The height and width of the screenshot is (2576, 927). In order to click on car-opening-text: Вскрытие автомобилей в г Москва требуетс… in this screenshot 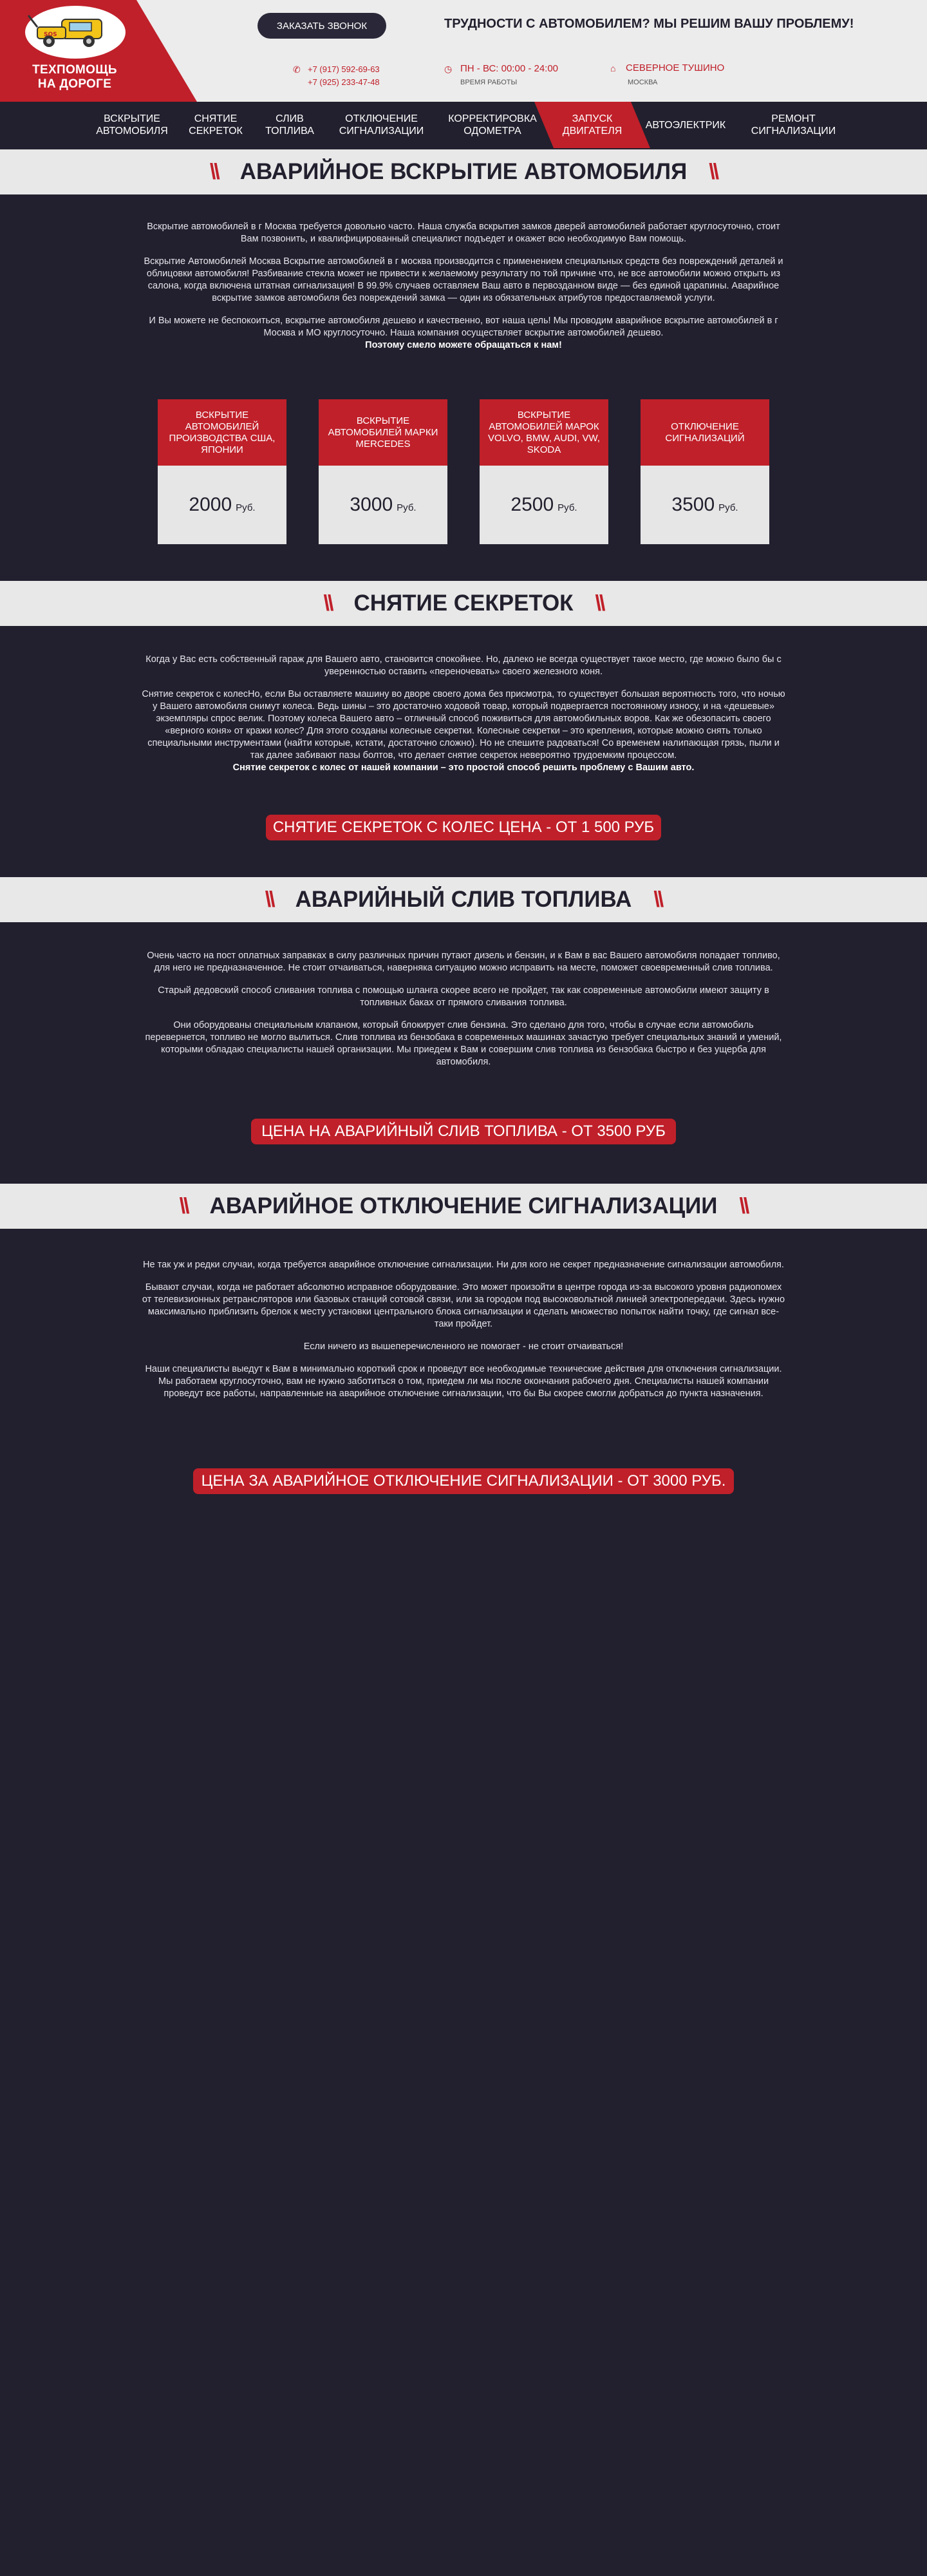, I will do `click(464, 291)`.